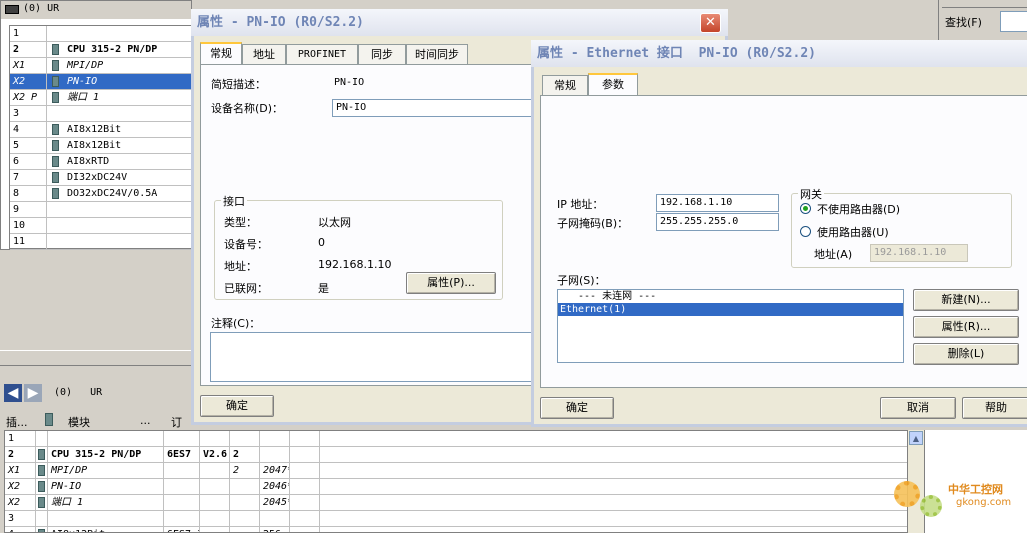 The width and height of the screenshot is (1027, 533). I want to click on use-router-radio, so click(805, 231).